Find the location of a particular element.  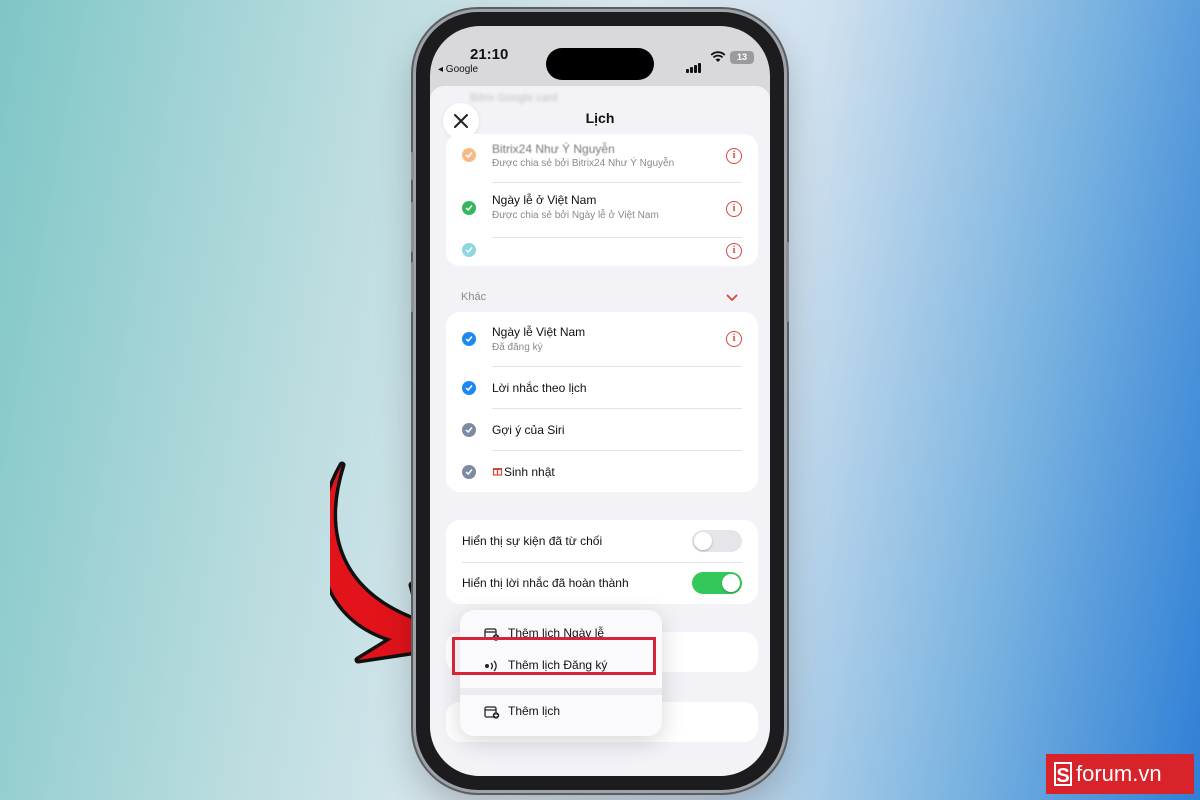

cellular-signal-icon is located at coordinates (694, 64).